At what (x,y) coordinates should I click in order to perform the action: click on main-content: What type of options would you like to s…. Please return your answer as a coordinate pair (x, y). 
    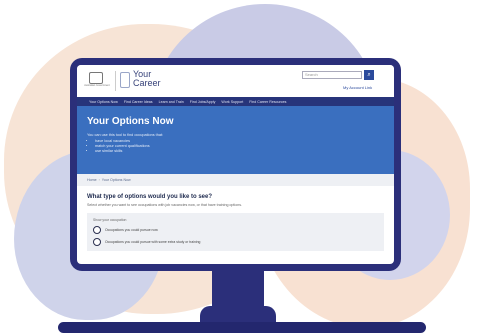
    Looking at the image, I should click on (235, 222).